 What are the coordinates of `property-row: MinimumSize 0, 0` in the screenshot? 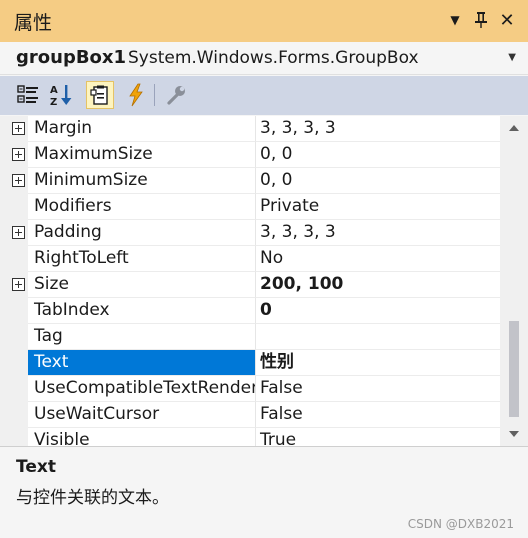 It's located at (250, 181).